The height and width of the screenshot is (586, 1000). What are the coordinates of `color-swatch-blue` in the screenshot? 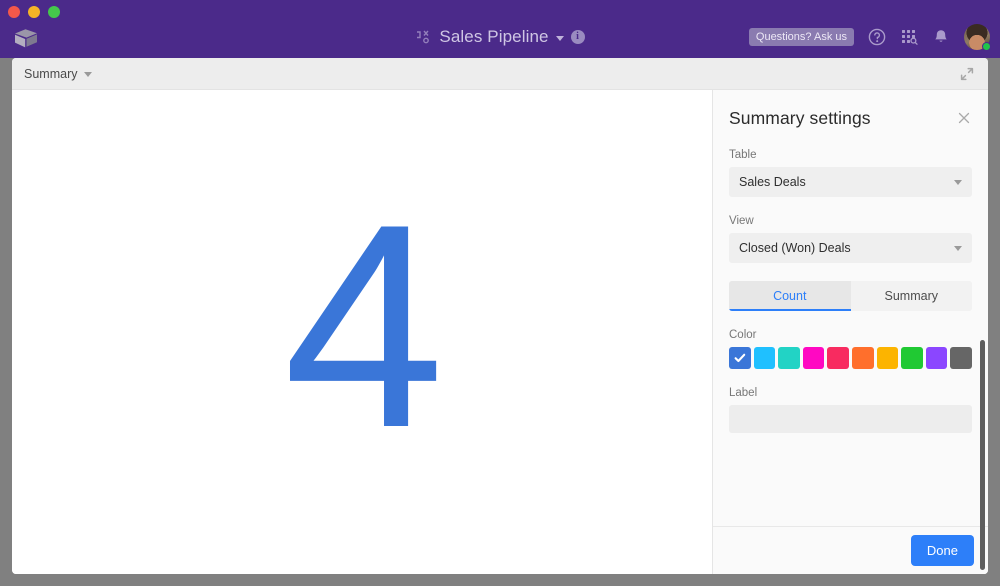 It's located at (740, 358).